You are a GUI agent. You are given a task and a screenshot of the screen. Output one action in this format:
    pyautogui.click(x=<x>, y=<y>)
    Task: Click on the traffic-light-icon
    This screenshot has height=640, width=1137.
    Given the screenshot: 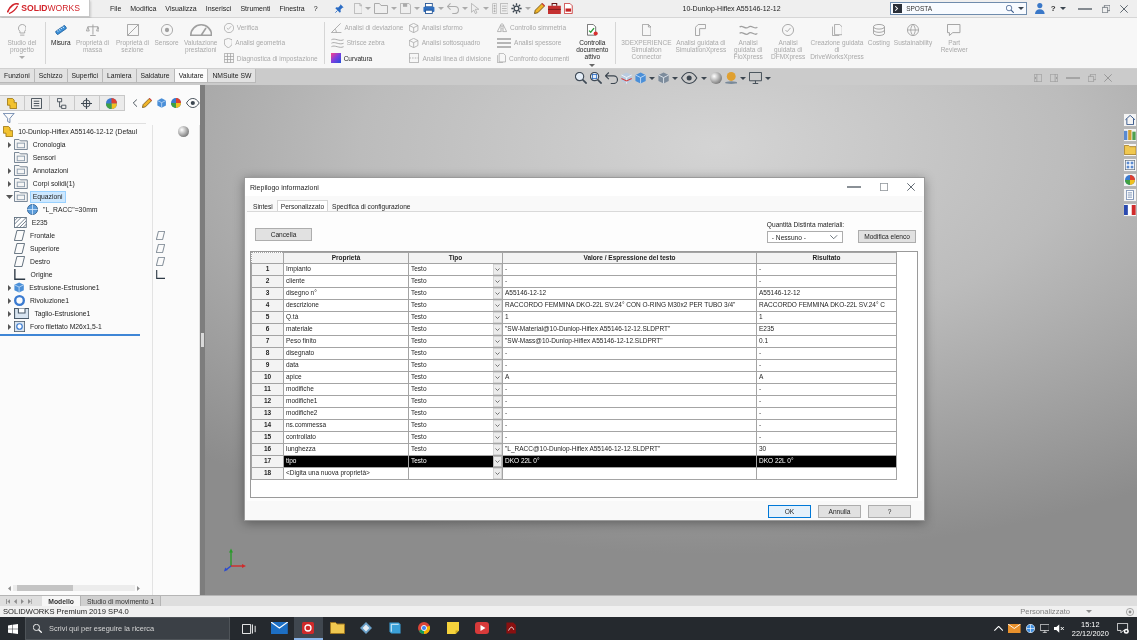 What is the action you would take?
    pyautogui.click(x=494, y=8)
    